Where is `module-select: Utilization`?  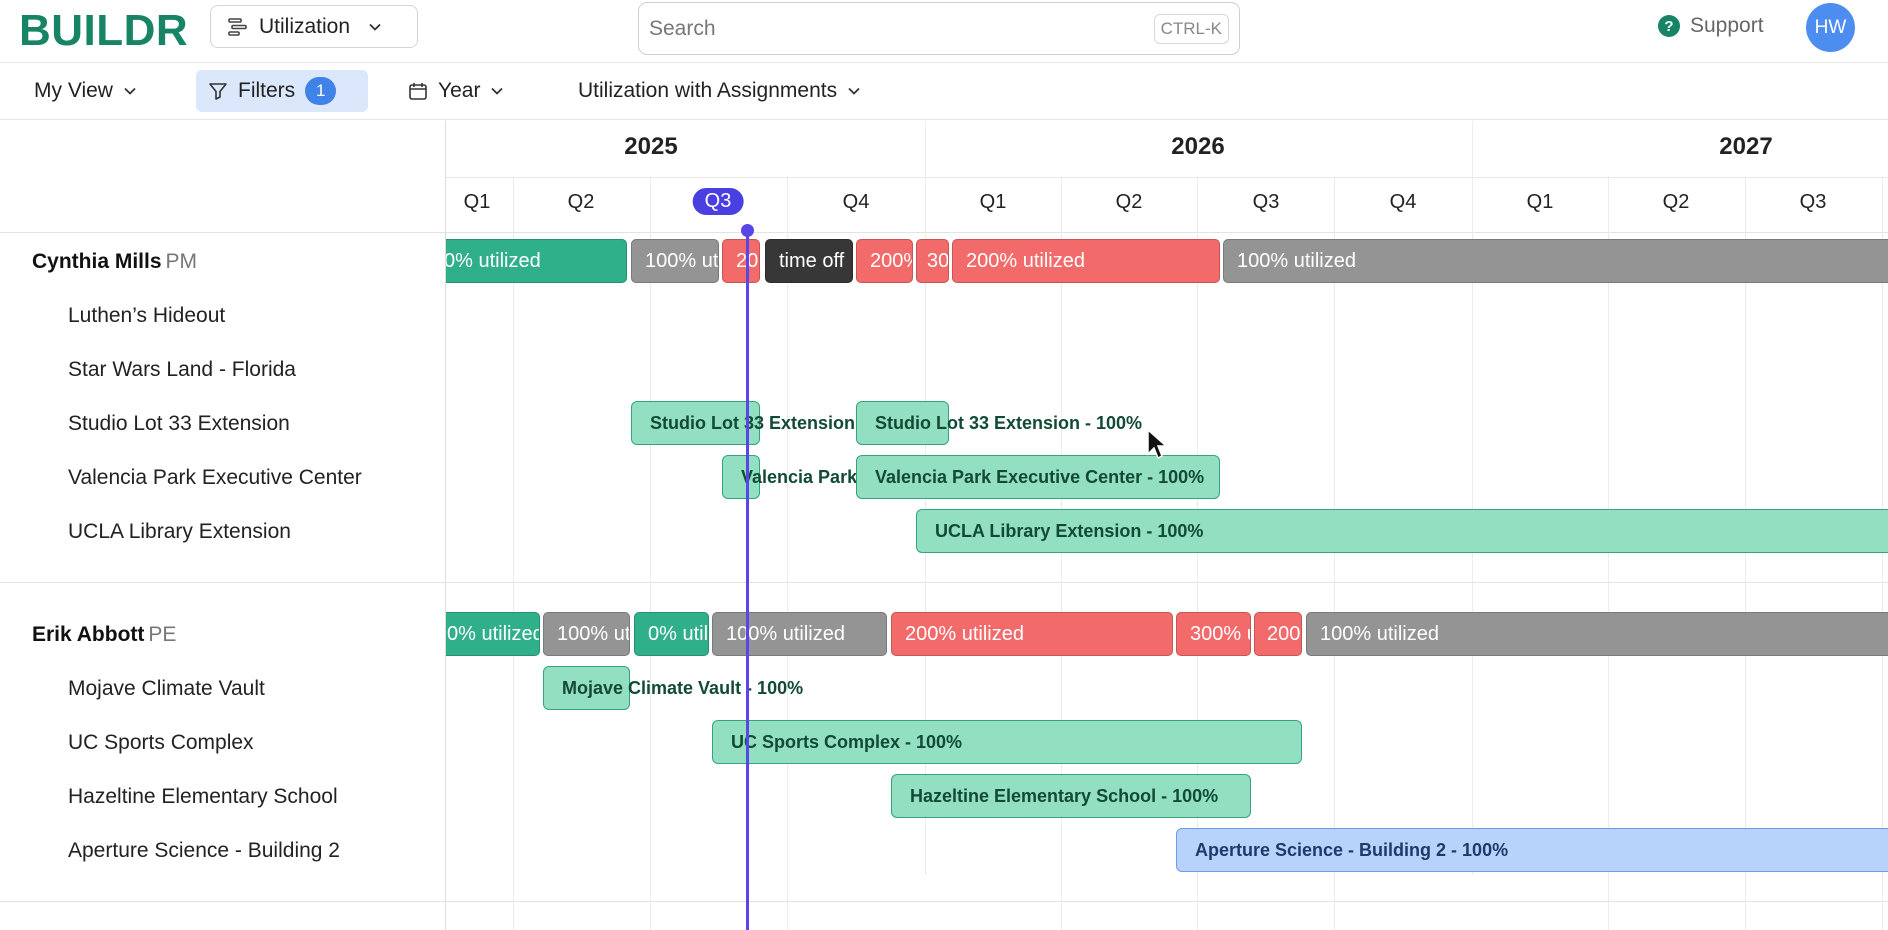 module-select: Utilization is located at coordinates (314, 26).